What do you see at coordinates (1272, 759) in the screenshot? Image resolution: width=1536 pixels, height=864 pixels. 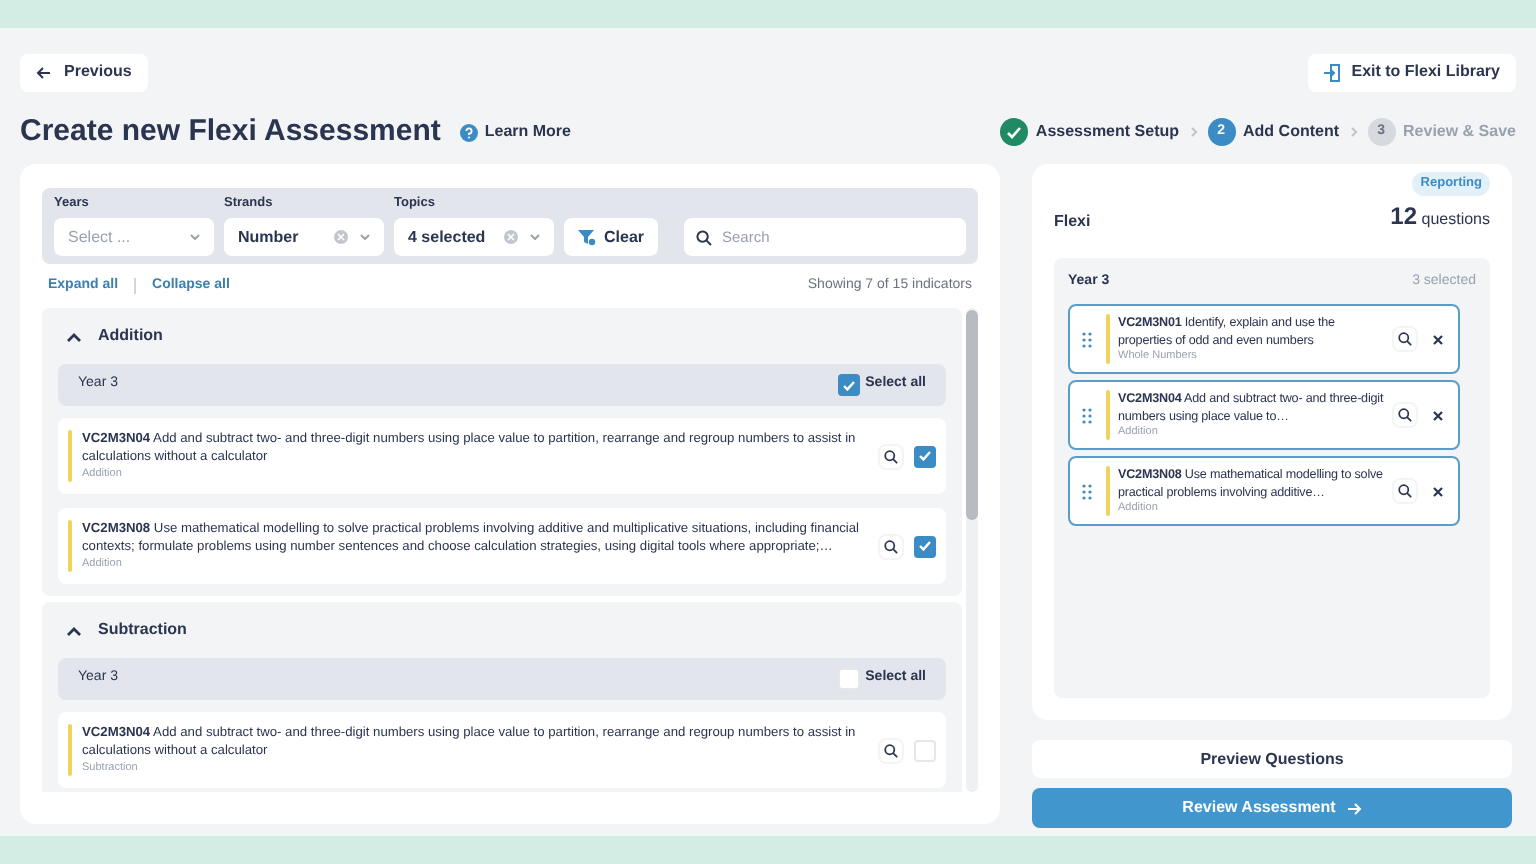 I see `preview-questions-button: Preview Questions` at bounding box center [1272, 759].